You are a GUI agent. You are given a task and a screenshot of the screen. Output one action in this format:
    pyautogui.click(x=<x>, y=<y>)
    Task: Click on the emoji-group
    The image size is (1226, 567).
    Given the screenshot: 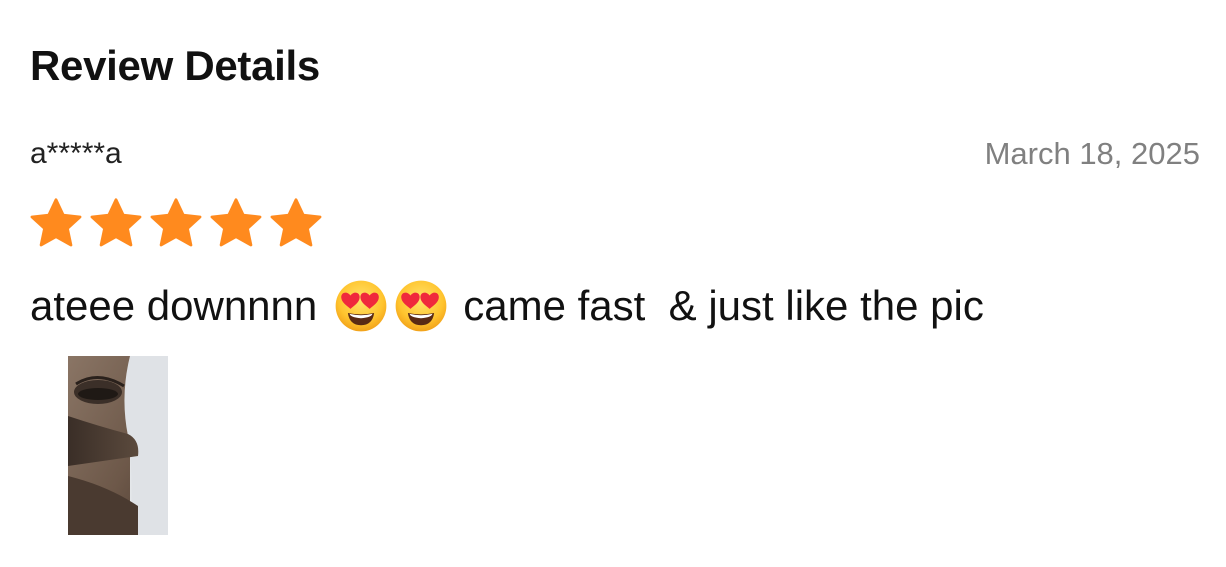 What is the action you would take?
    pyautogui.click(x=391, y=306)
    